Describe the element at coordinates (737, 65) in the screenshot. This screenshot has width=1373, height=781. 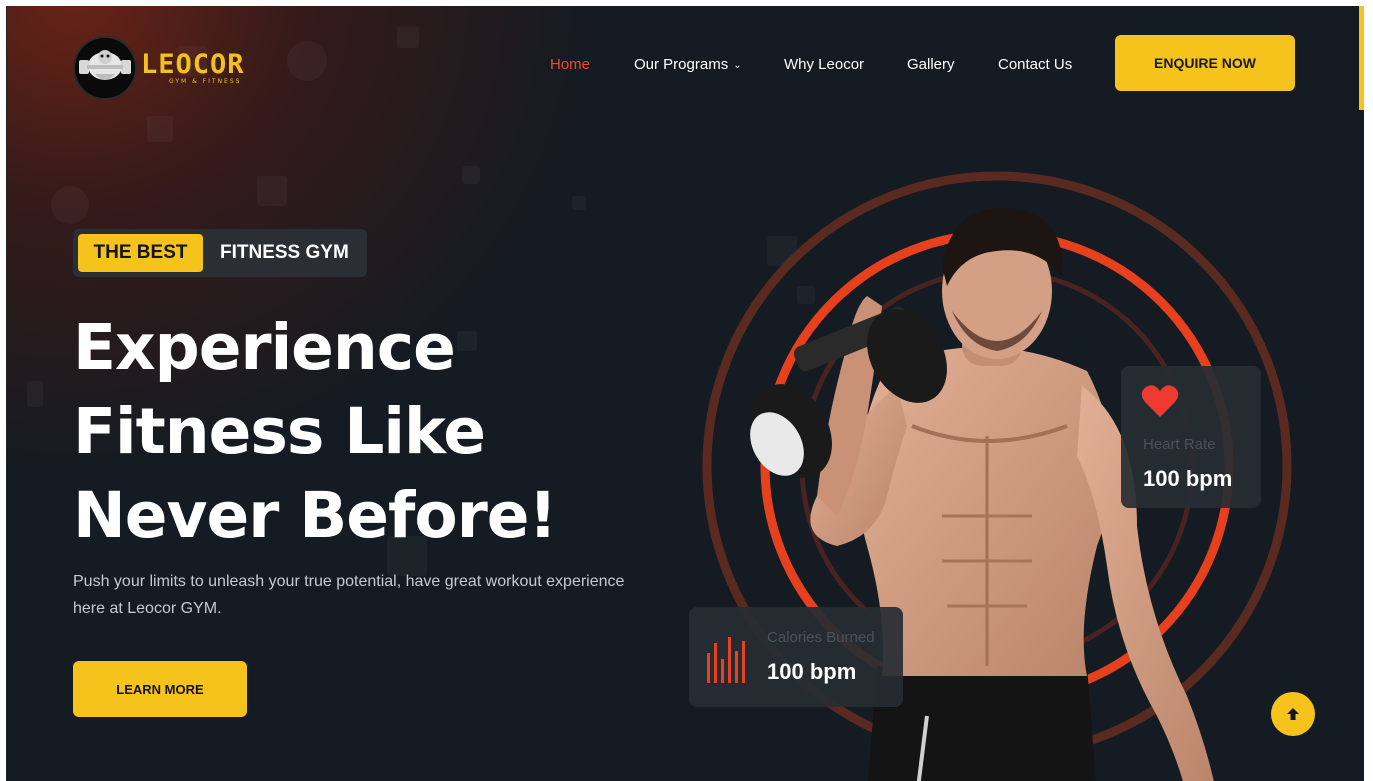
I see `chevron-down-icon: ⌄` at that location.